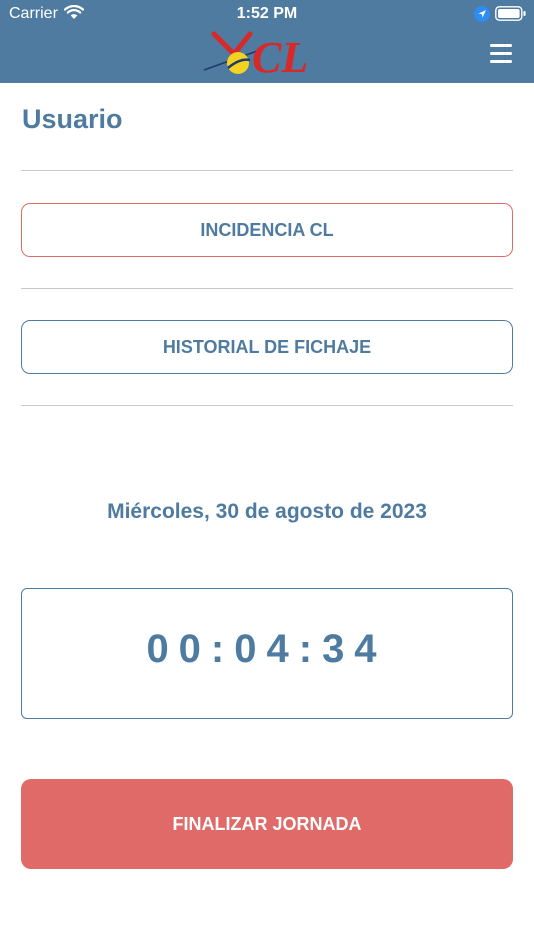 This screenshot has width=534, height=950. I want to click on hamburger-menu-icon, so click(501, 54).